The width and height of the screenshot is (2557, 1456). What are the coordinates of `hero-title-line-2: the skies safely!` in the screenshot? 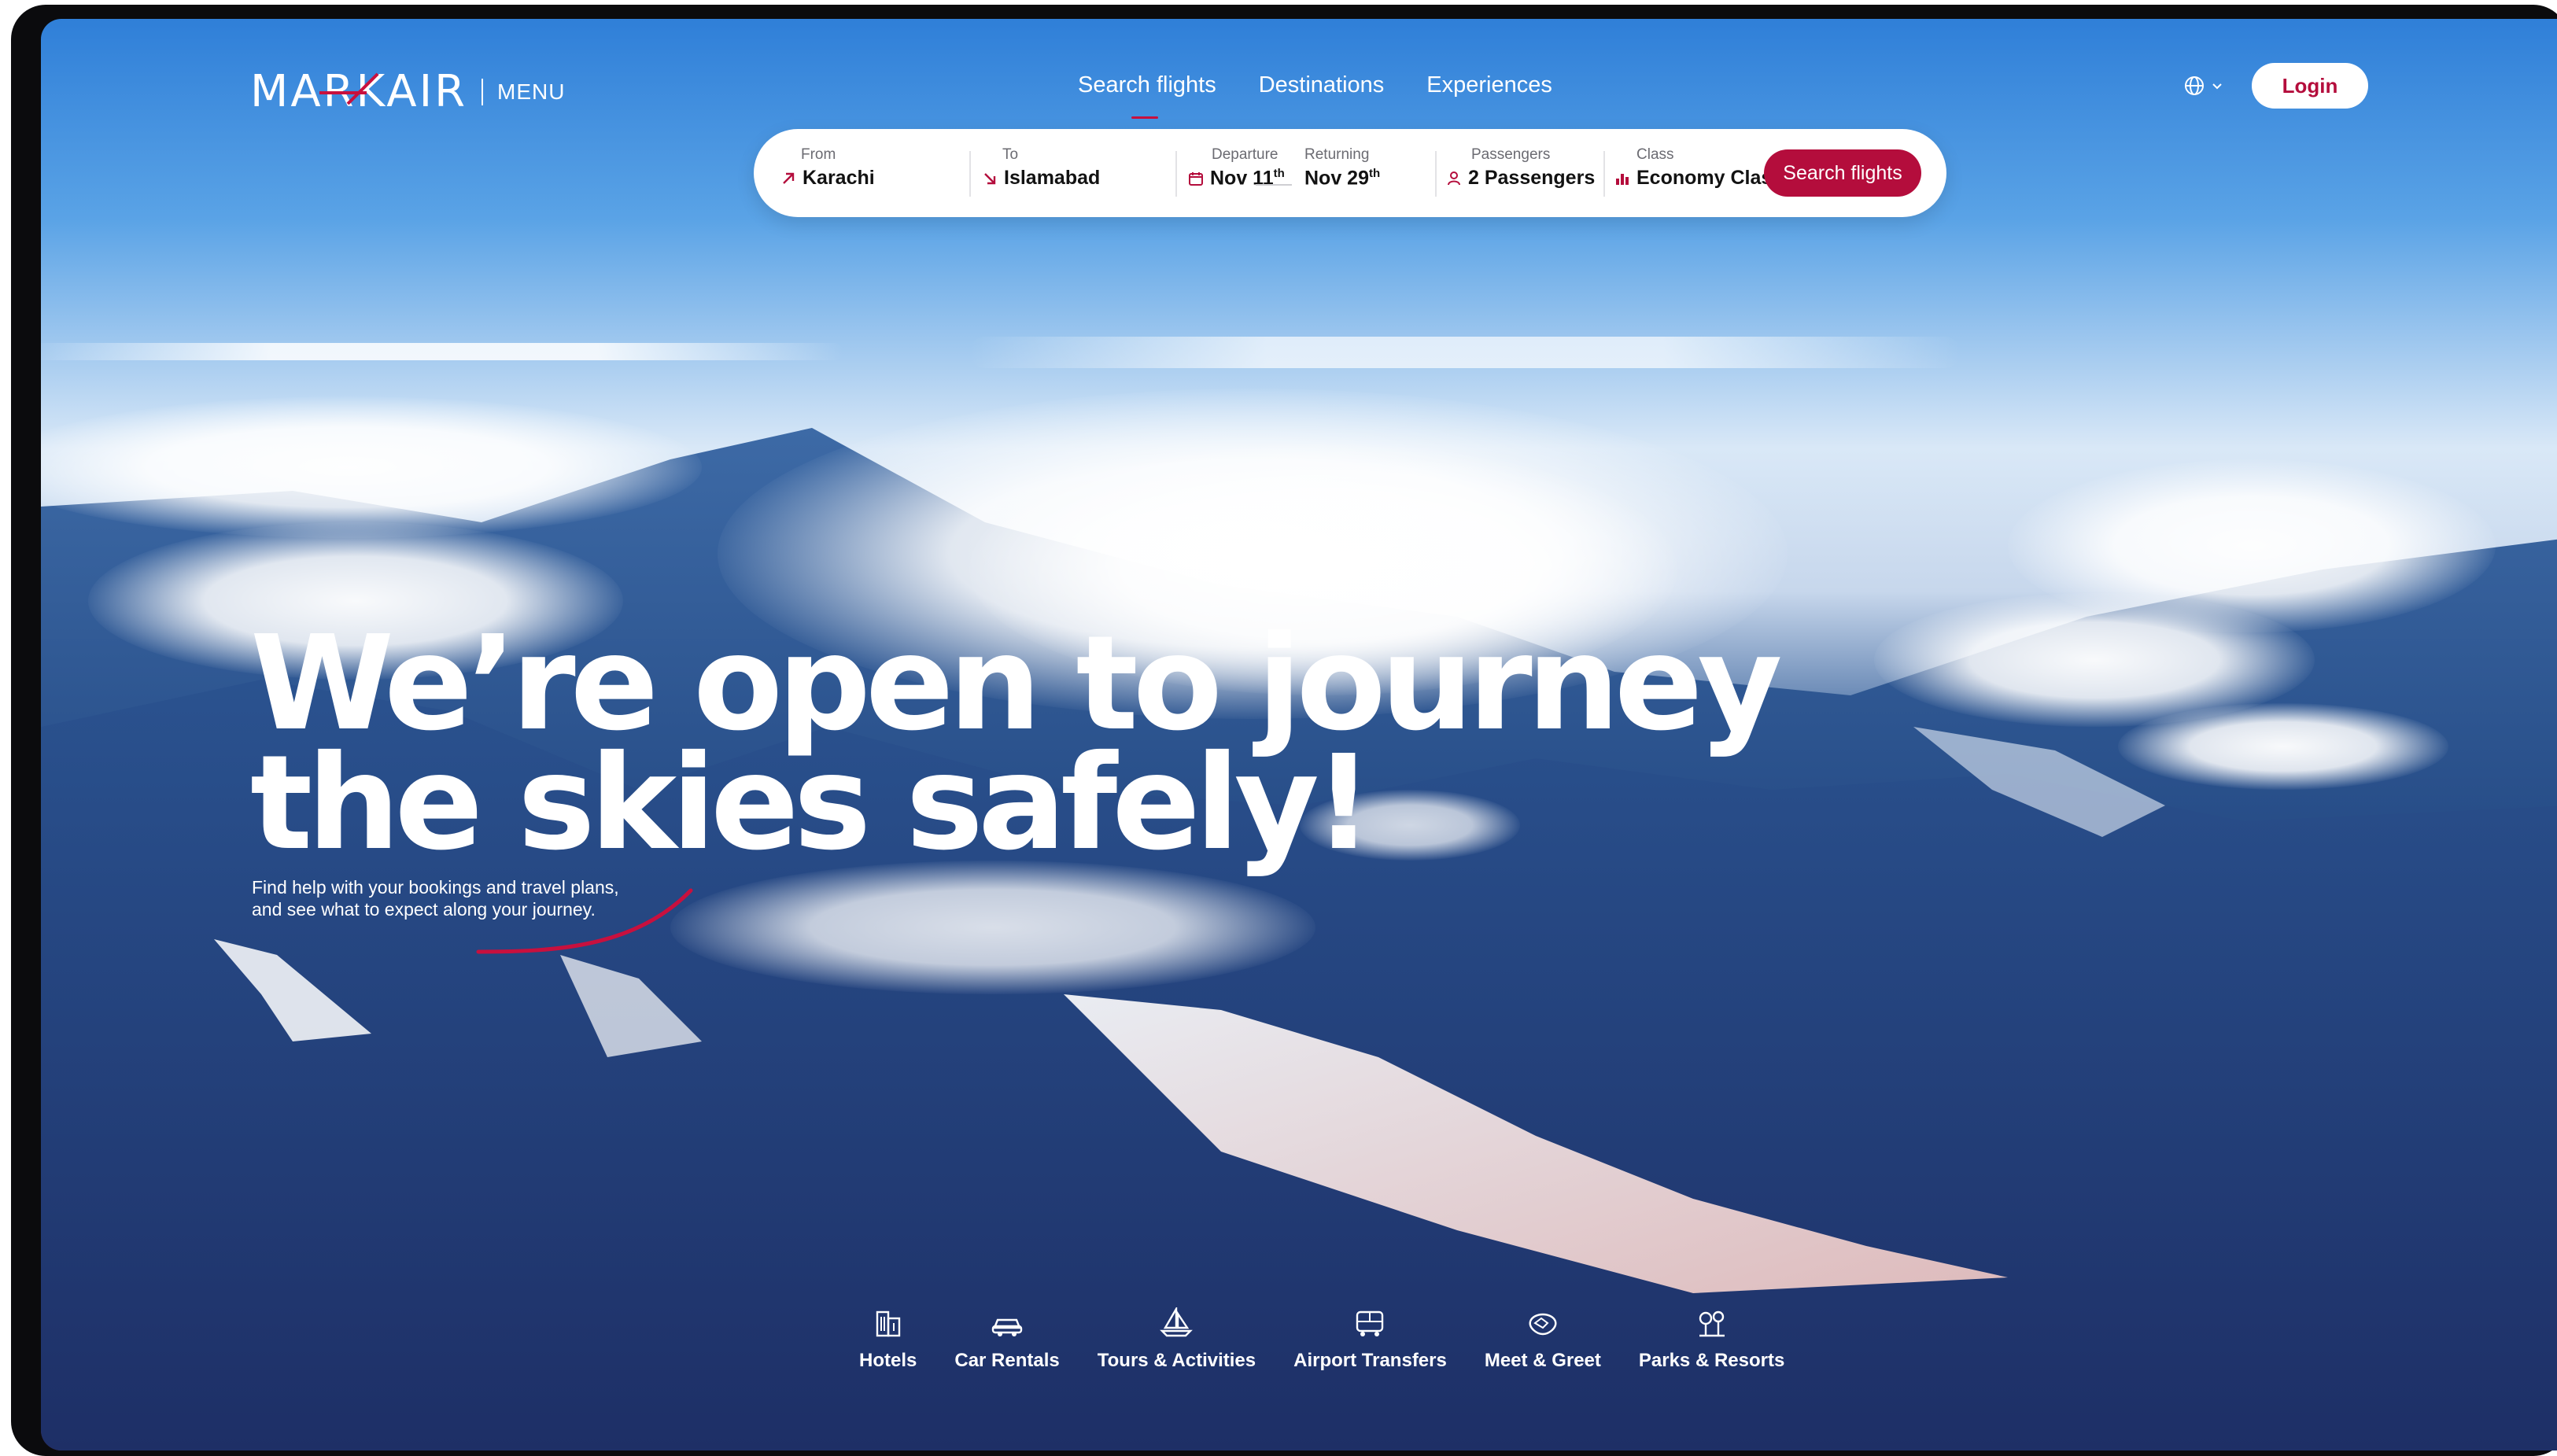 It's located at (812, 803).